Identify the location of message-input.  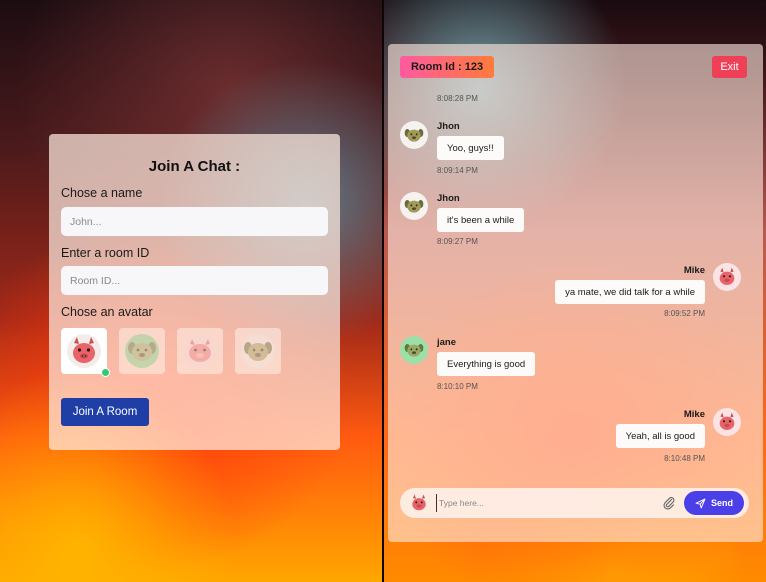
(546, 503).